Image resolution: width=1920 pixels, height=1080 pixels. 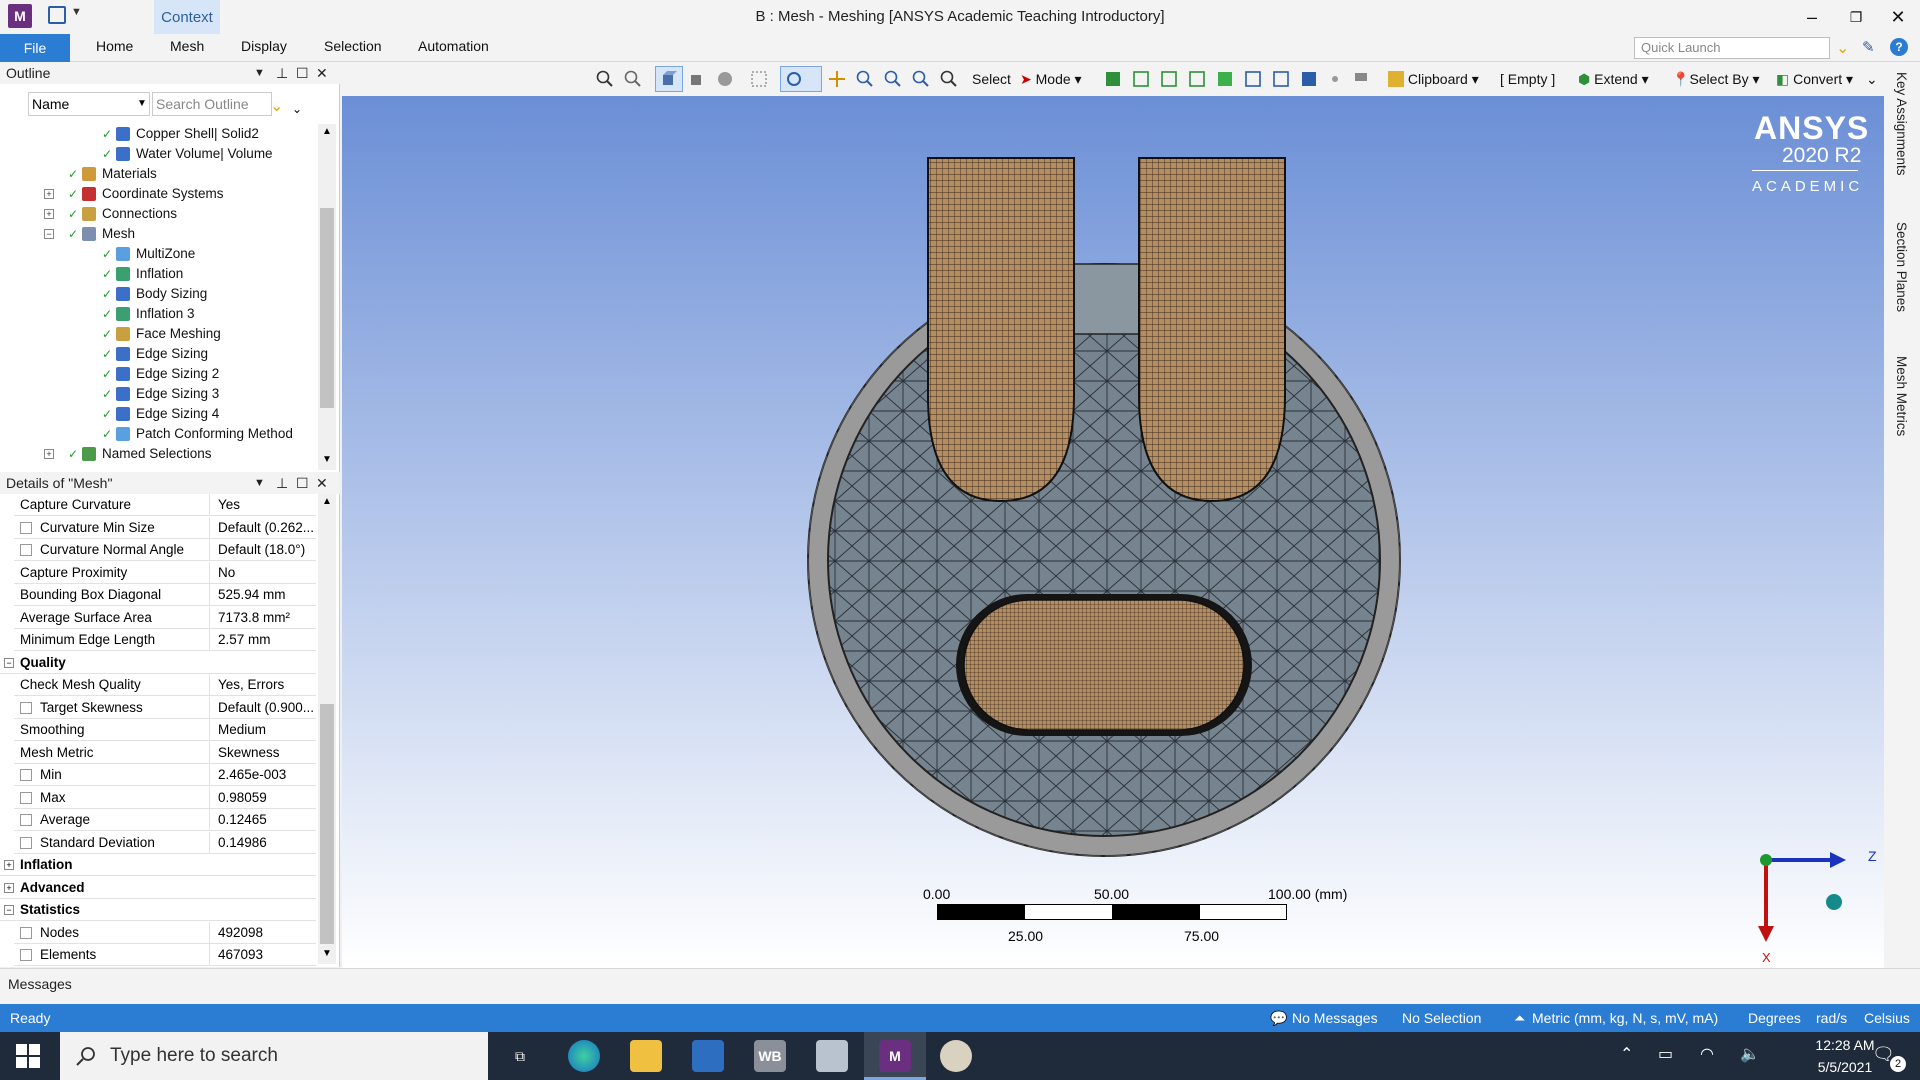 I want to click on tree-item: ✓ Inflation, so click(x=142, y=274).